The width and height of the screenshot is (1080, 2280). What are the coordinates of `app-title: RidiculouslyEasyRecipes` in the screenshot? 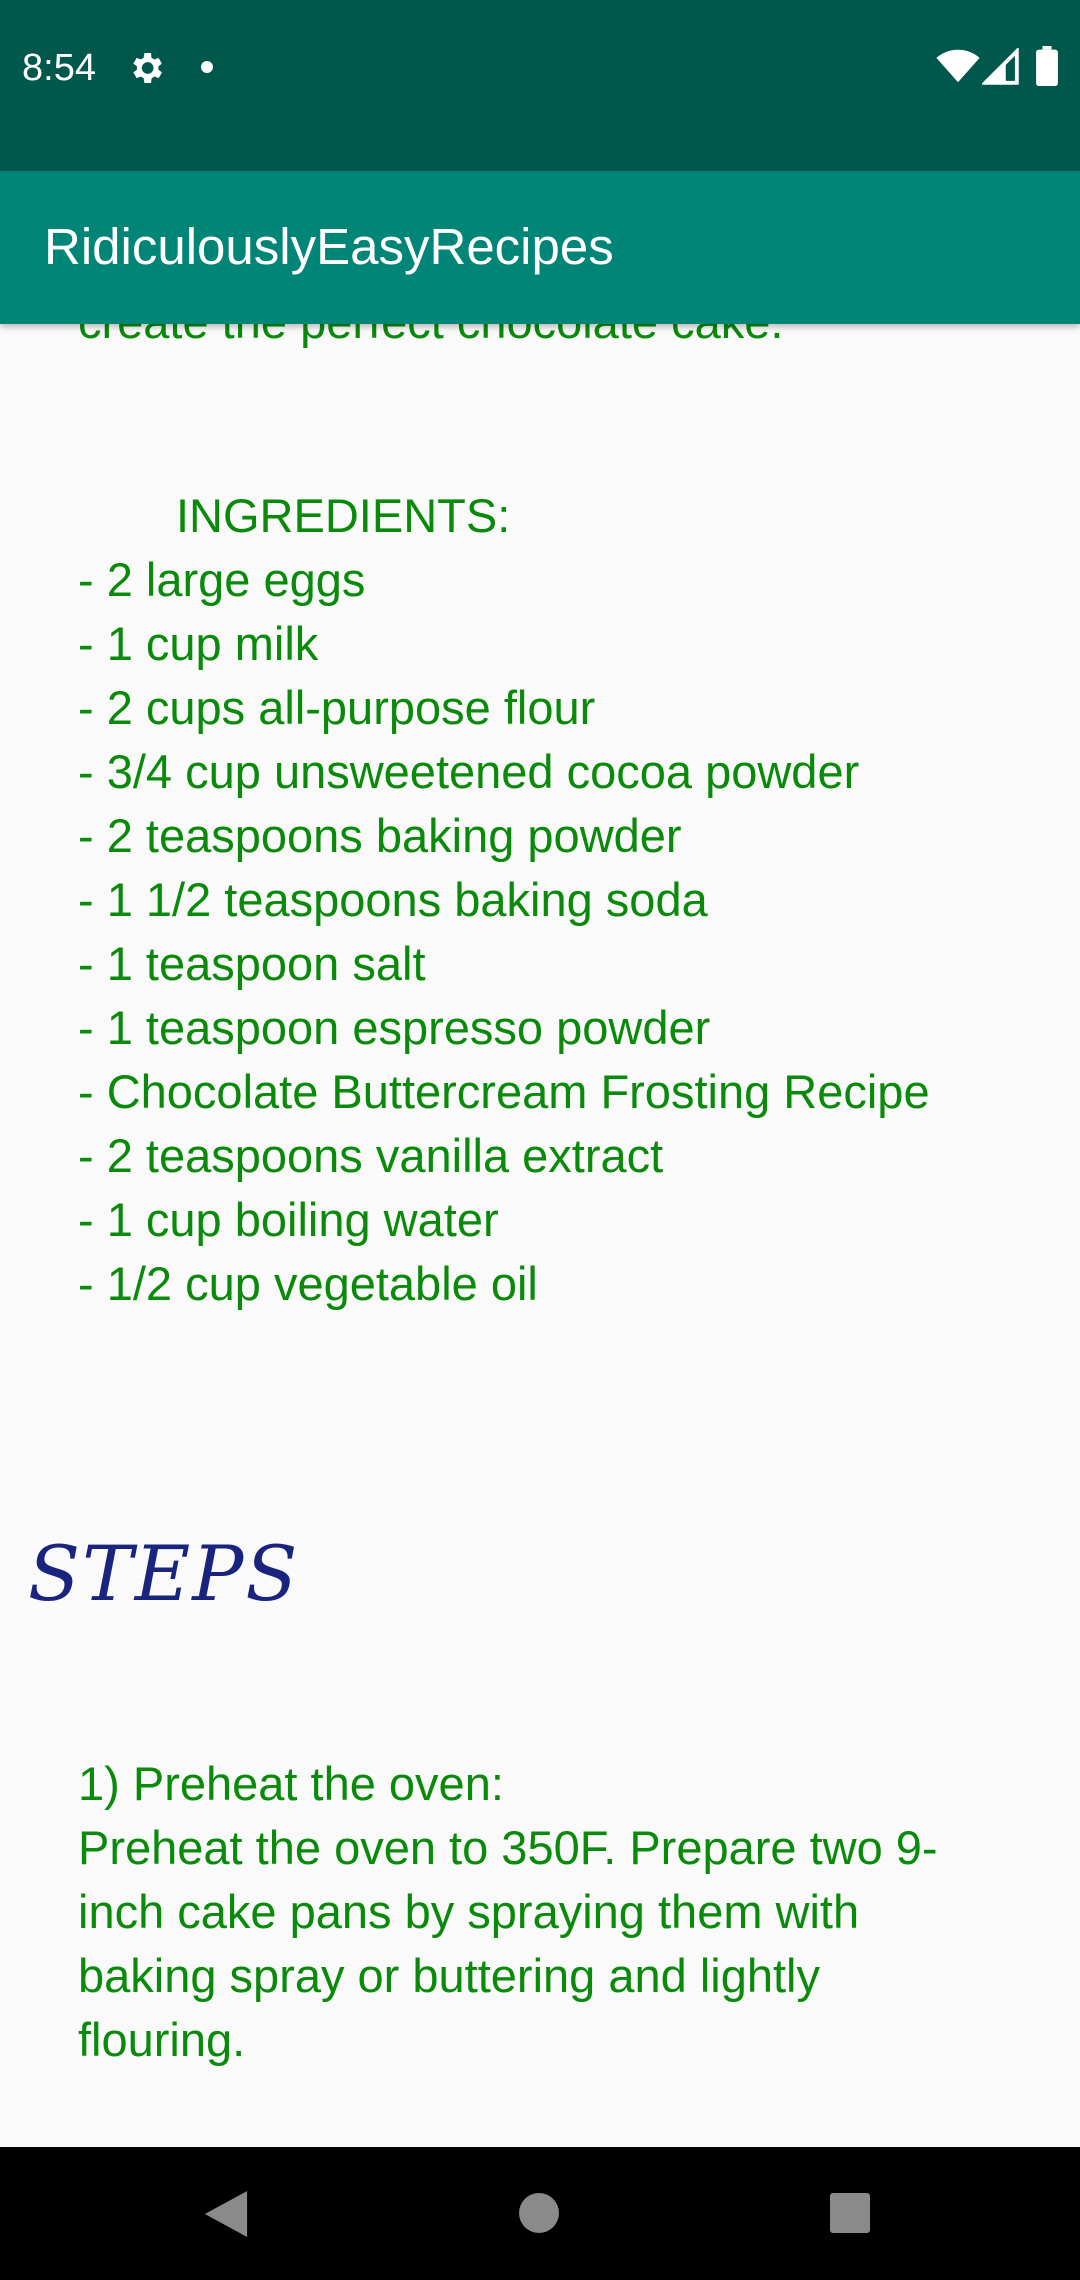 It's located at (329, 246).